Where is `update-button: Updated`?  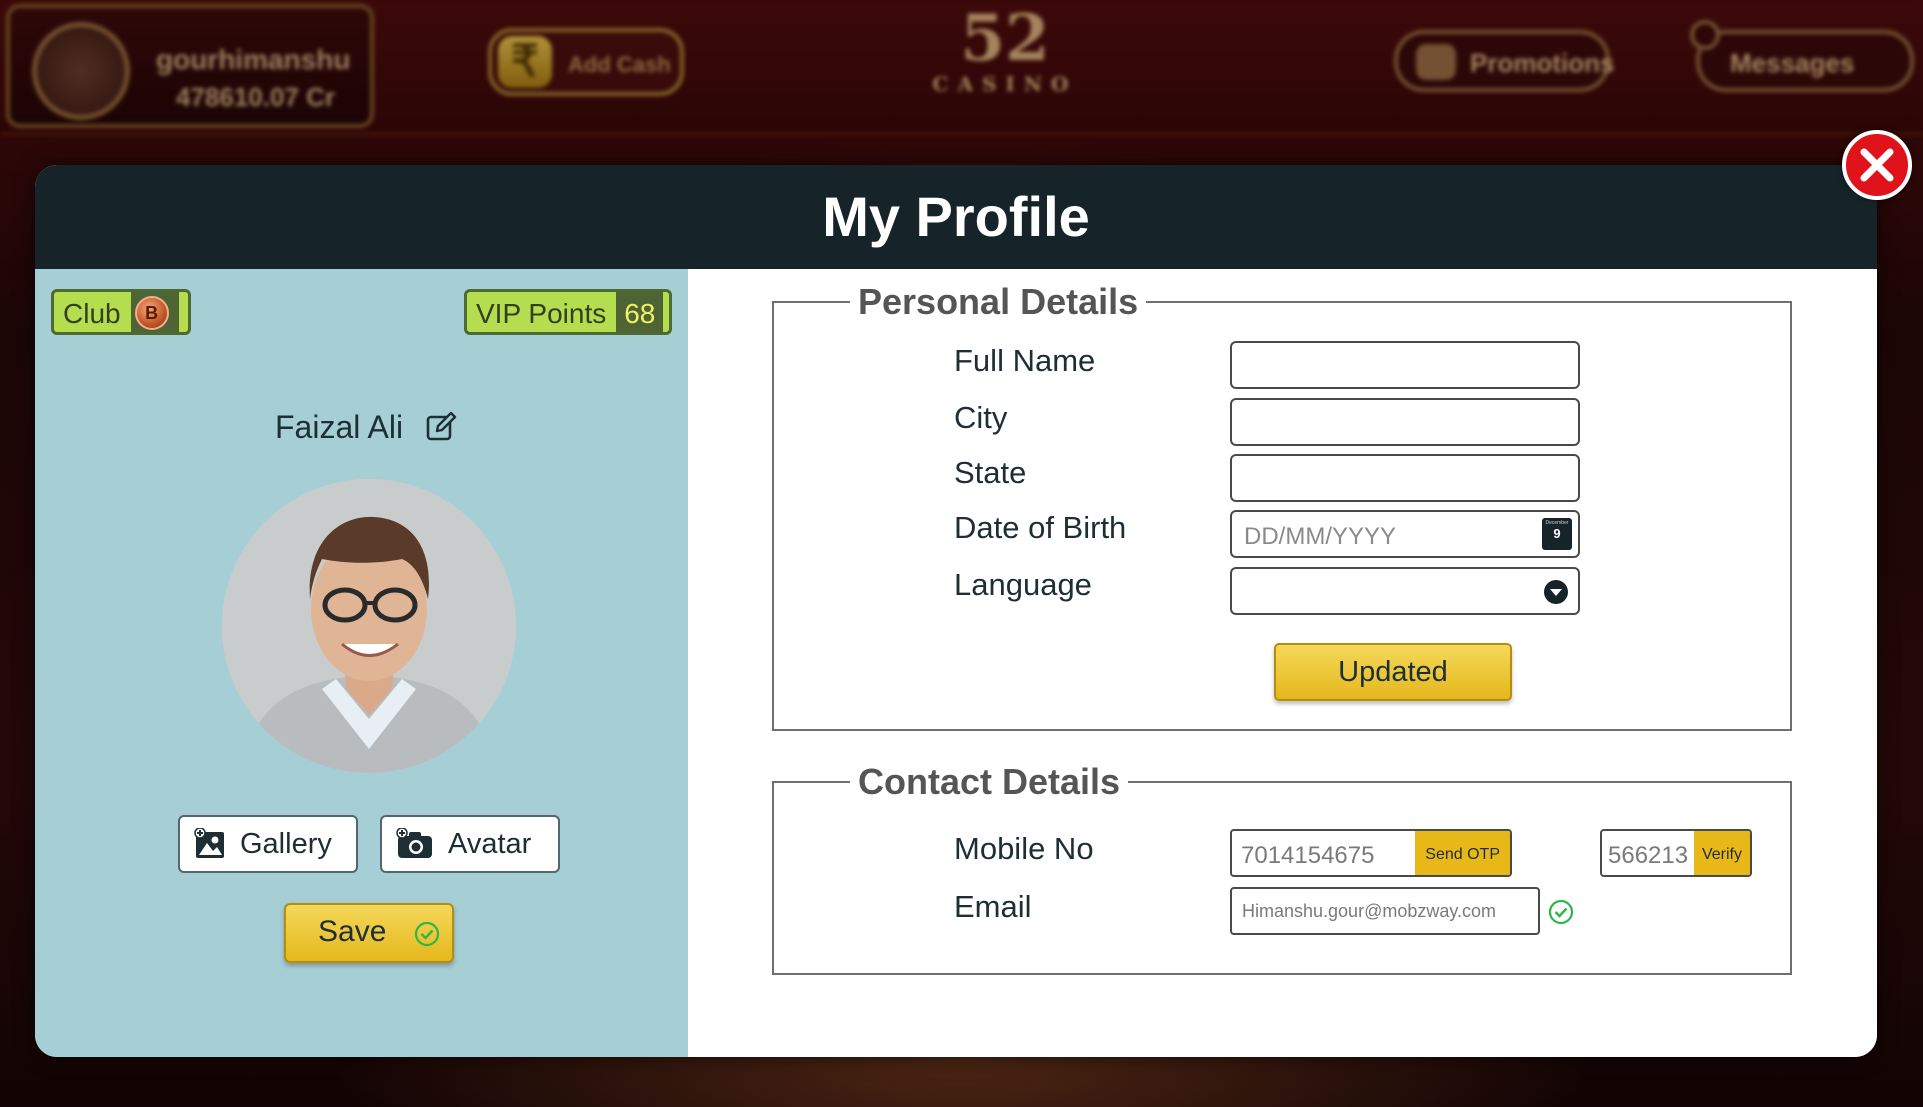 update-button: Updated is located at coordinates (1393, 672).